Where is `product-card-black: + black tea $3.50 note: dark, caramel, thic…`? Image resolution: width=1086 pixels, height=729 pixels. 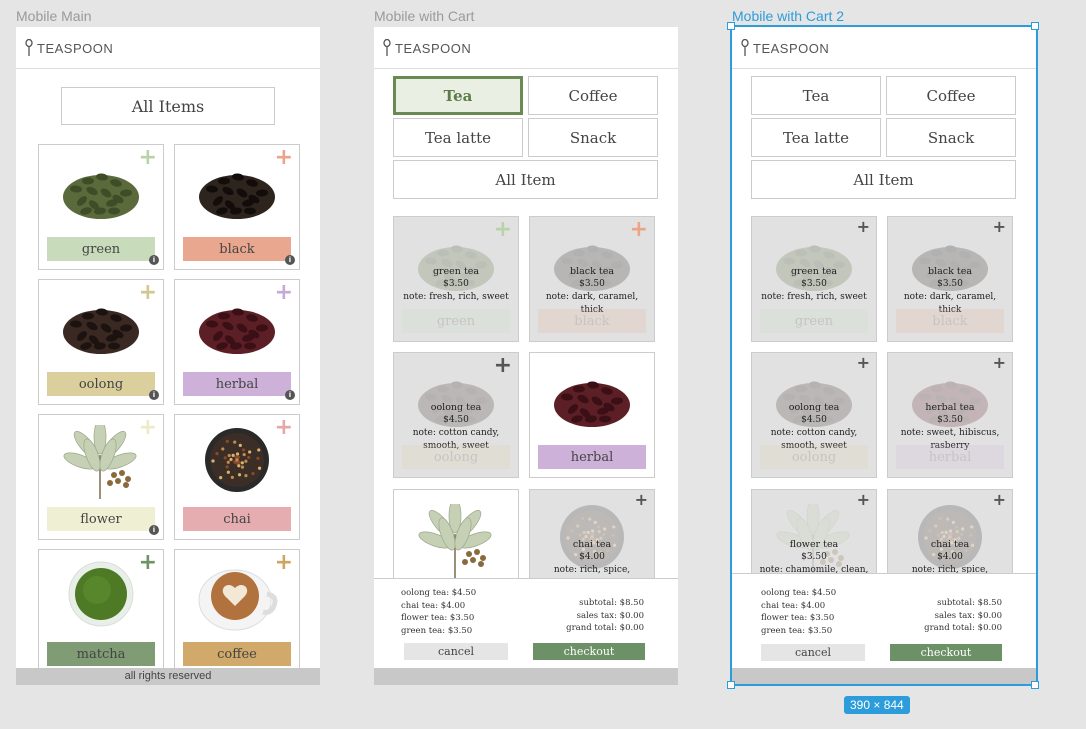 product-card-black: + black tea $3.50 note: dark, caramel, thic… is located at coordinates (592, 279).